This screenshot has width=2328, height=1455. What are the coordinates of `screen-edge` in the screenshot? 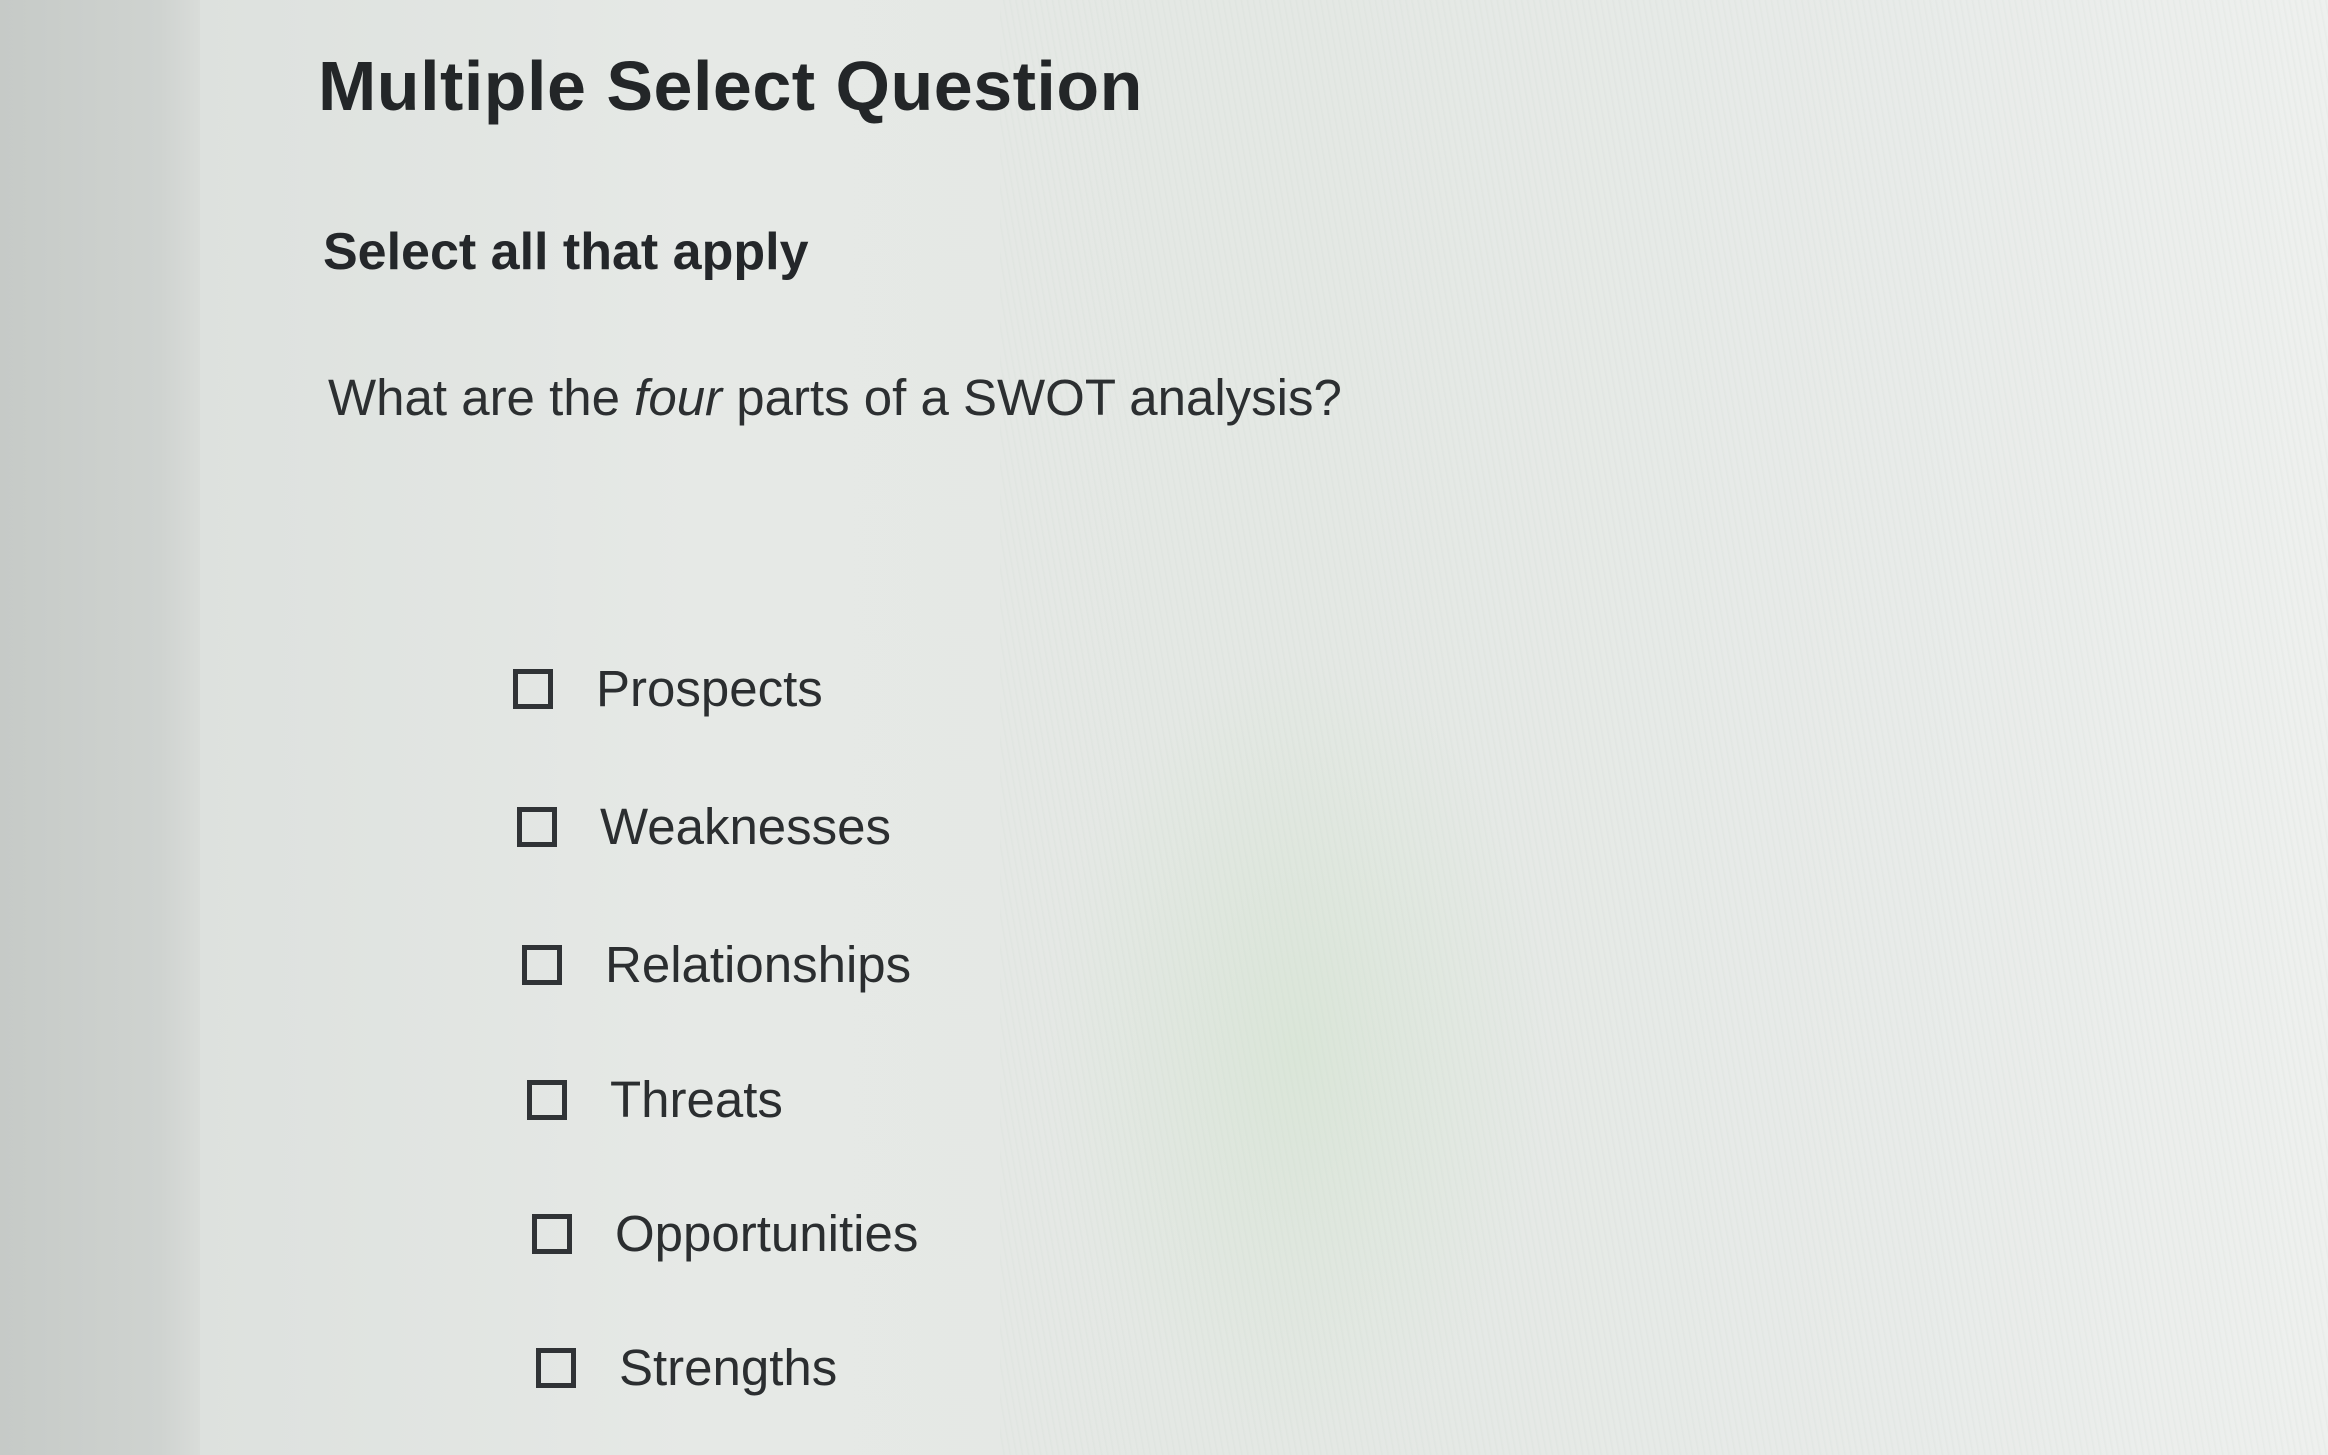 It's located at (100, 727).